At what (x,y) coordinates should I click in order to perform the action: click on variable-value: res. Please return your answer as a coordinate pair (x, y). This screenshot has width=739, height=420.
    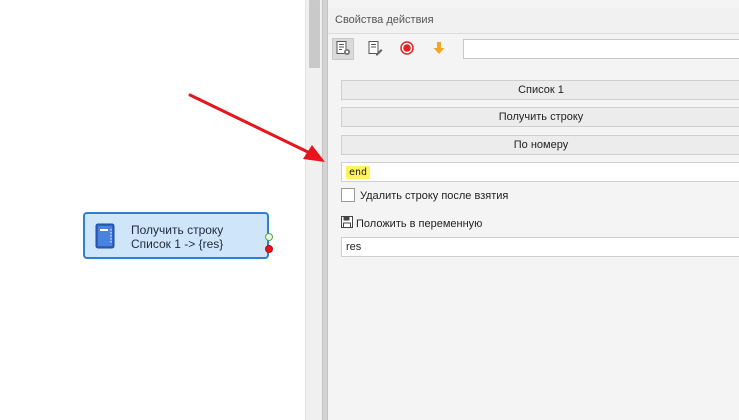
    Looking at the image, I should click on (354, 247).